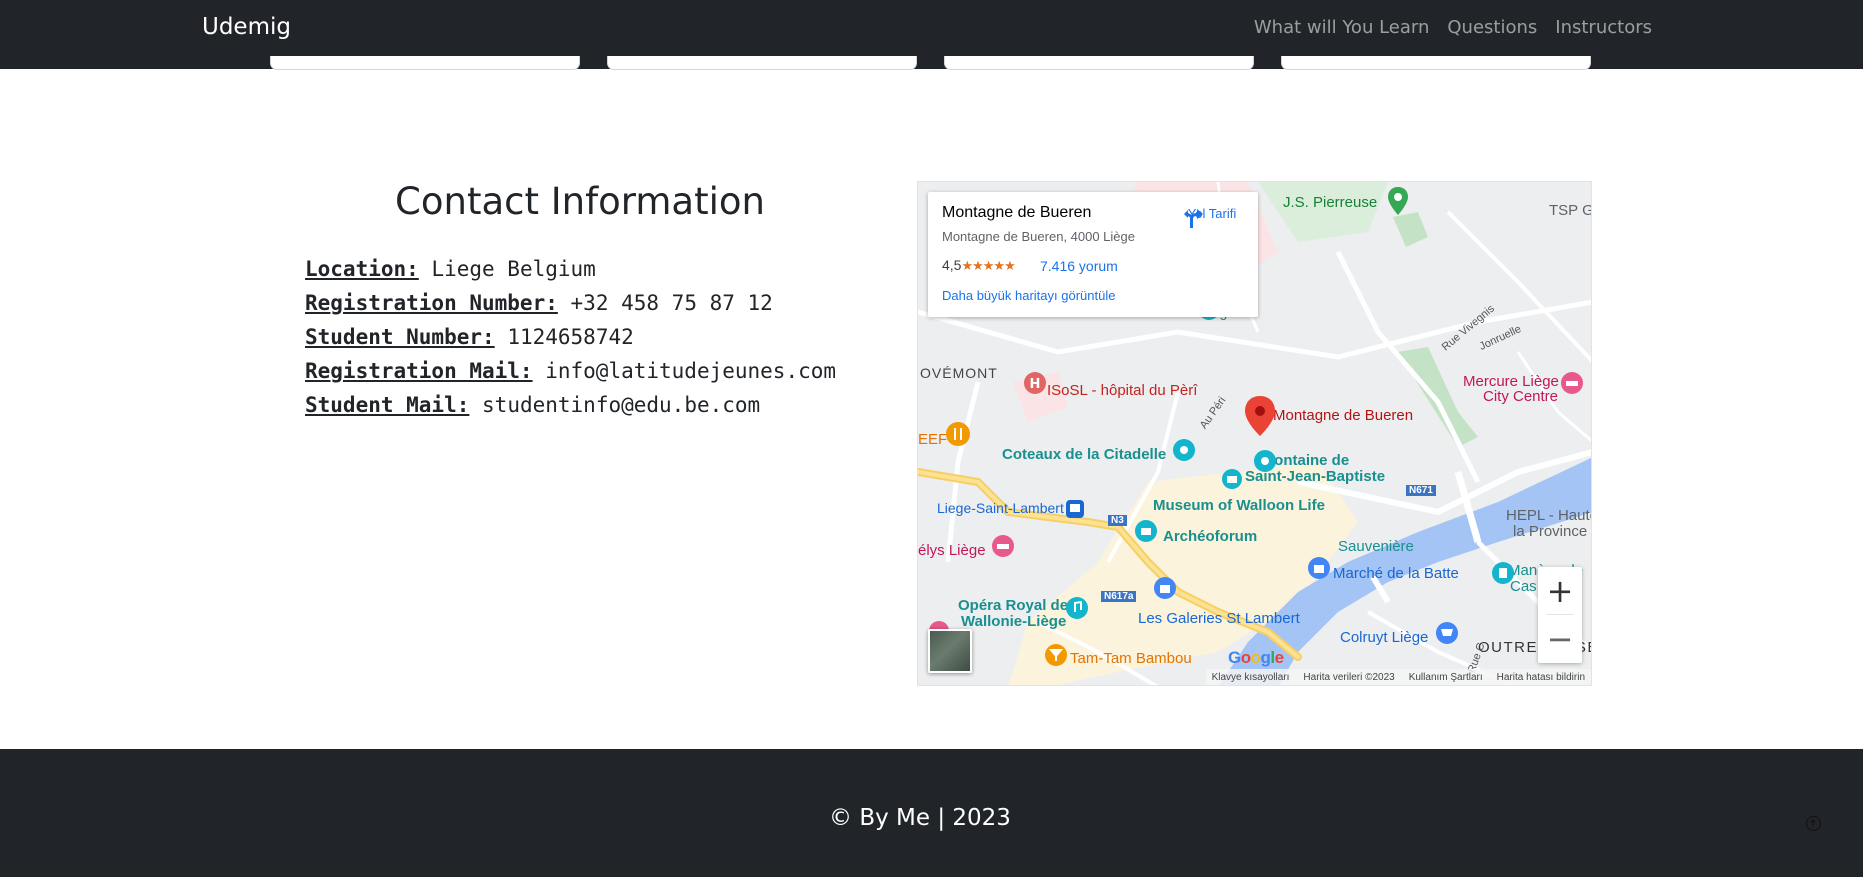  I want to click on contact-key: Student Mail:, so click(387, 405).